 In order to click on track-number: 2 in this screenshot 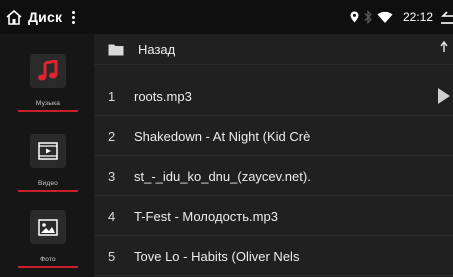, I will do `click(112, 136)`.